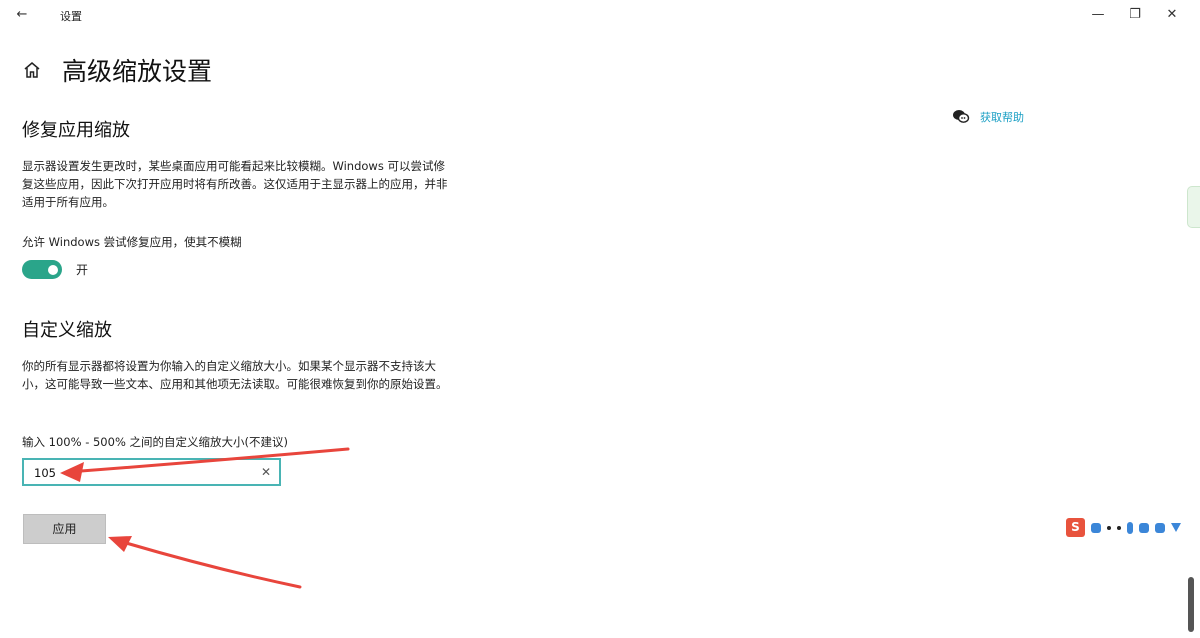 This screenshot has width=1200, height=638. Describe the element at coordinates (1109, 527) in the screenshot. I see `ime-punctuation-icon` at that location.